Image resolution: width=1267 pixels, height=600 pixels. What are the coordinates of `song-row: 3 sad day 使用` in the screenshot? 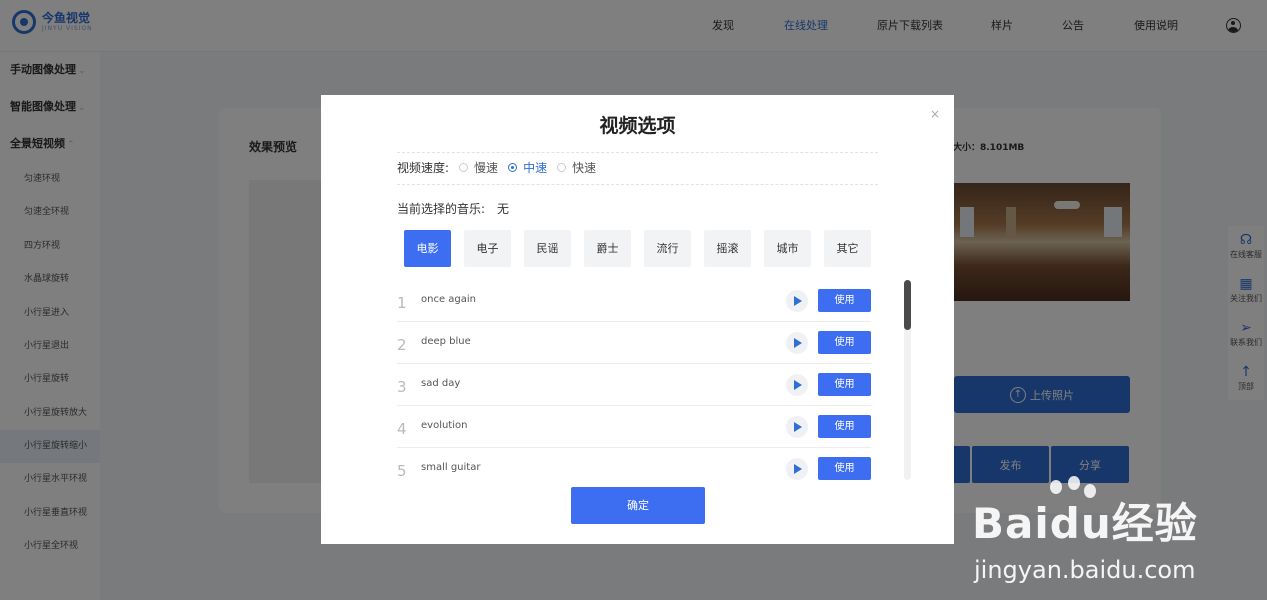 It's located at (634, 385).